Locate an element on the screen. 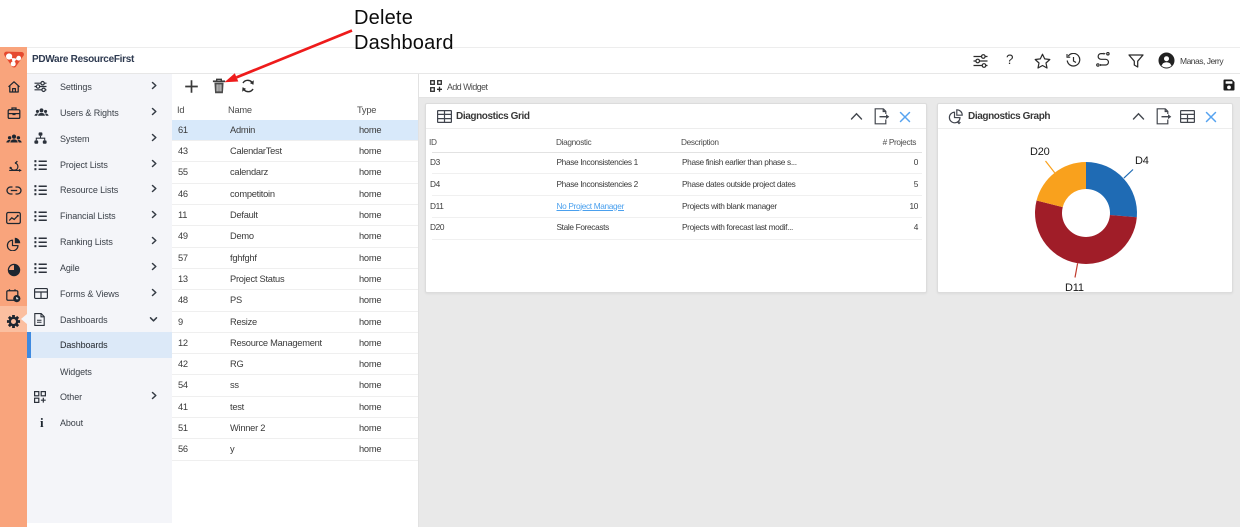 The height and width of the screenshot is (527, 1240). svg-text: D11 is located at coordinates (1074, 287).